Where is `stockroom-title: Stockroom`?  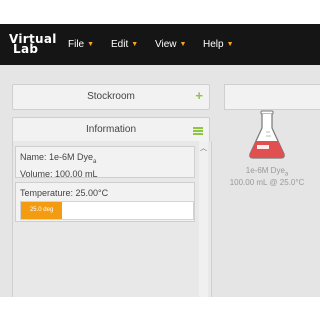 stockroom-title: Stockroom is located at coordinates (111, 96).